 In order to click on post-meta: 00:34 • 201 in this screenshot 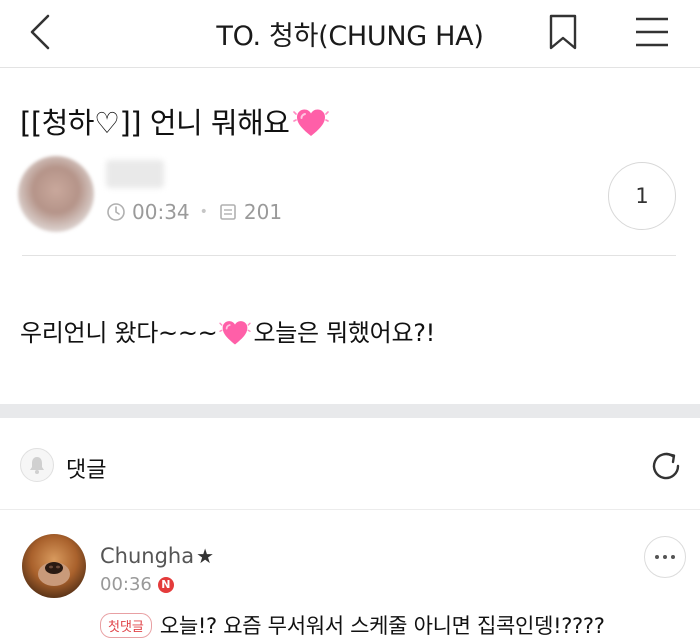, I will do `click(194, 212)`.